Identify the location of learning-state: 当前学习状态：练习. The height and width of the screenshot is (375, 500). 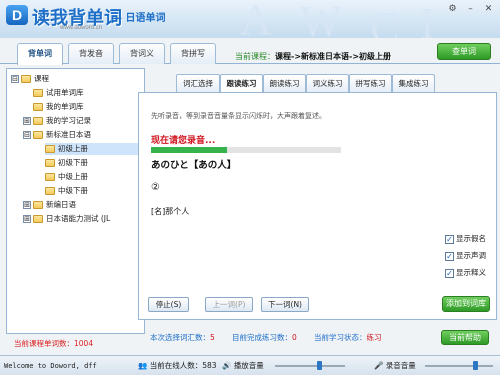
(348, 337).